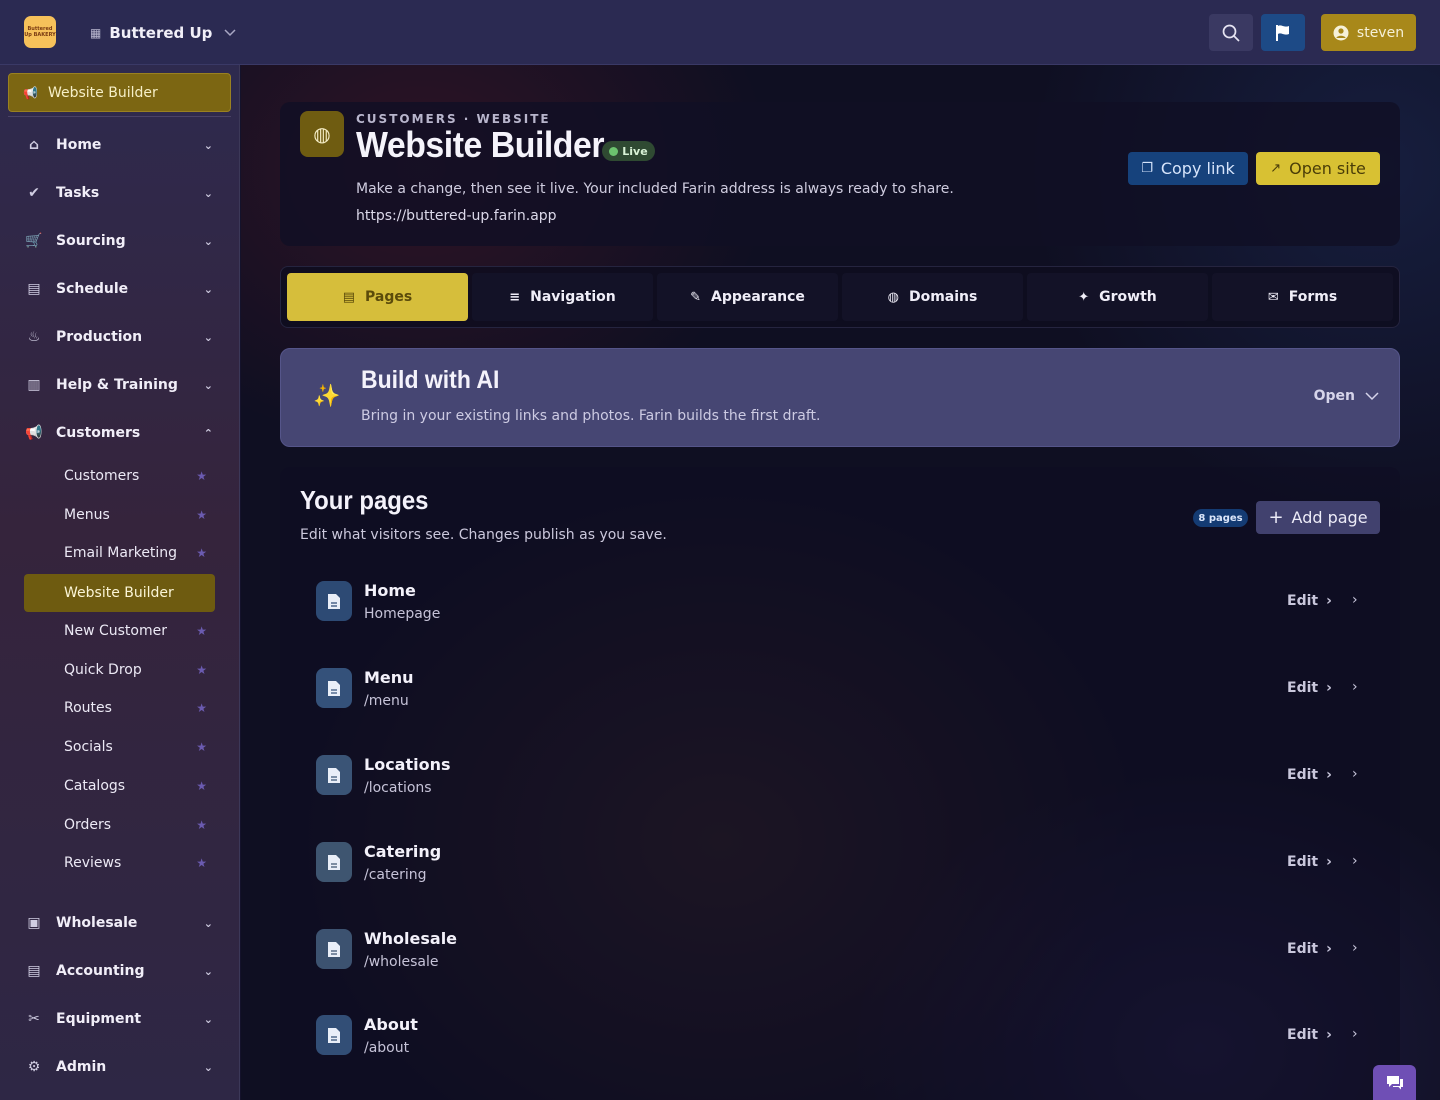 The width and height of the screenshot is (1440, 1100). Describe the element at coordinates (102, 476) in the screenshot. I see `sidebar-subitem-label: Customers` at that location.